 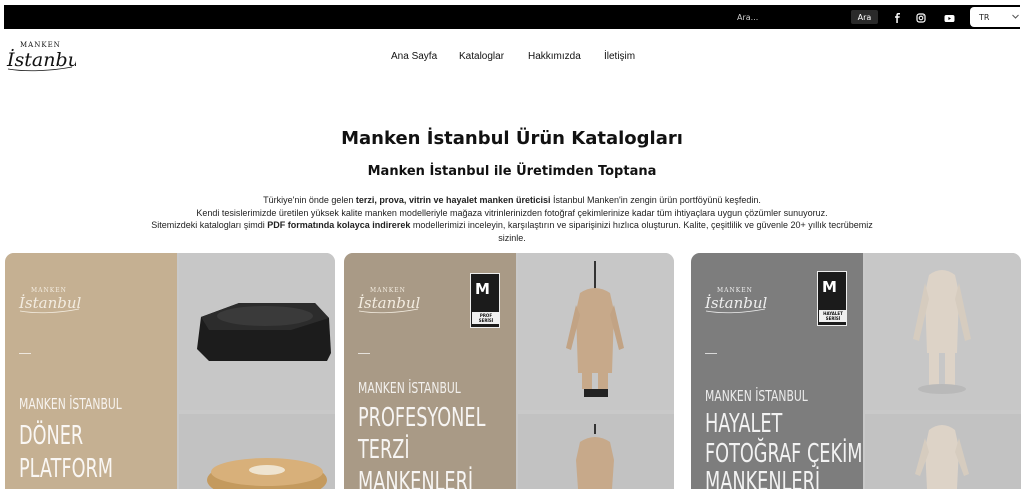 I want to click on top-bar: Ara TR, so click(x=514, y=17).